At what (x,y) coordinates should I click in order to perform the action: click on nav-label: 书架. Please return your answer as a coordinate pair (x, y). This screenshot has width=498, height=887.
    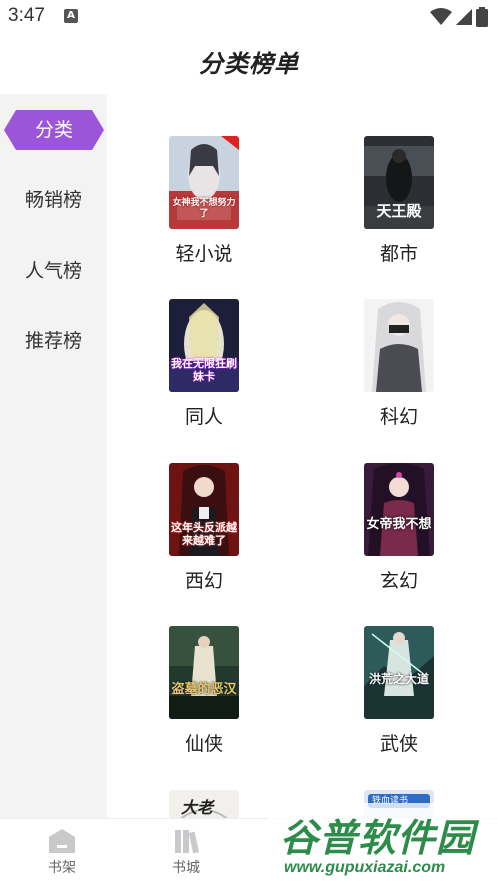
    Looking at the image, I should click on (62, 868).